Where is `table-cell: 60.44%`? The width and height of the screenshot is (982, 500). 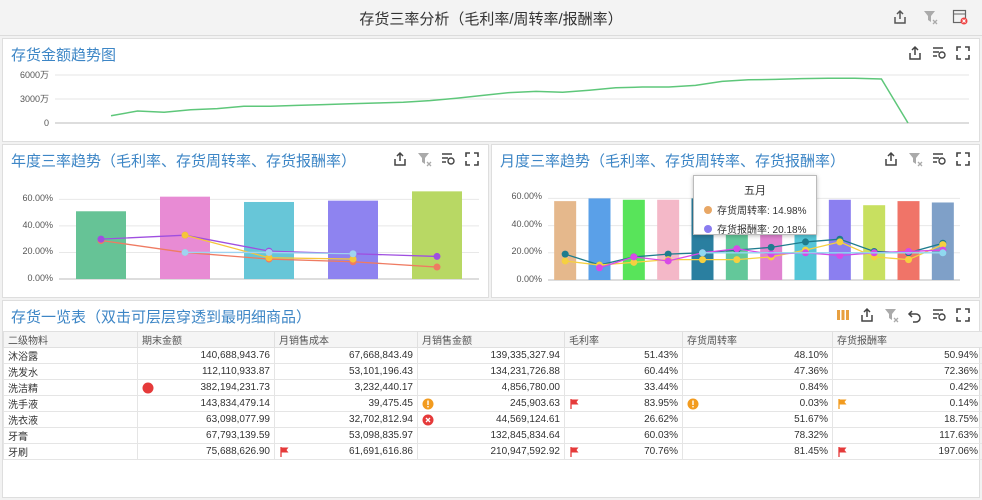 table-cell: 60.44% is located at coordinates (623, 371).